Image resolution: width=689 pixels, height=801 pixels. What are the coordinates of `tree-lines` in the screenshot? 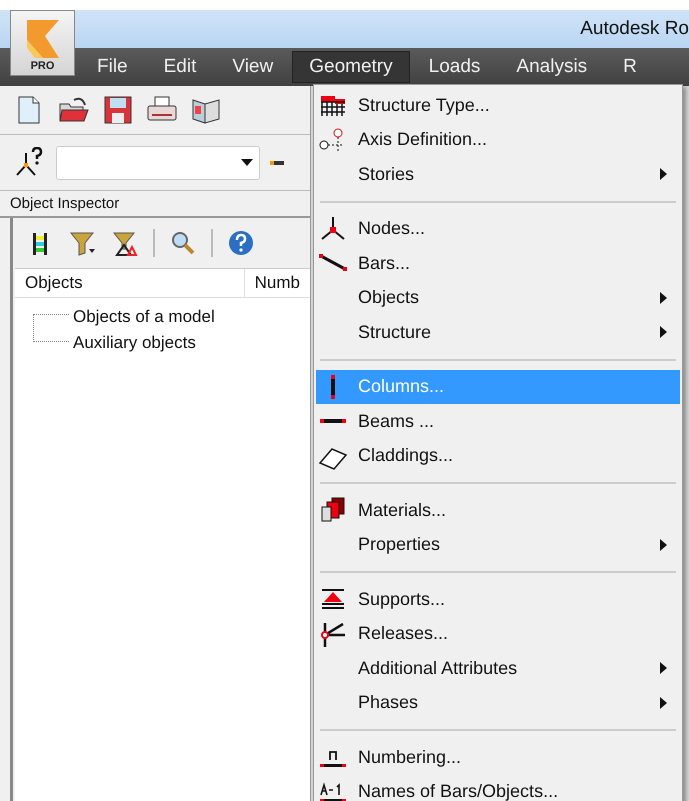 It's located at (51, 328).